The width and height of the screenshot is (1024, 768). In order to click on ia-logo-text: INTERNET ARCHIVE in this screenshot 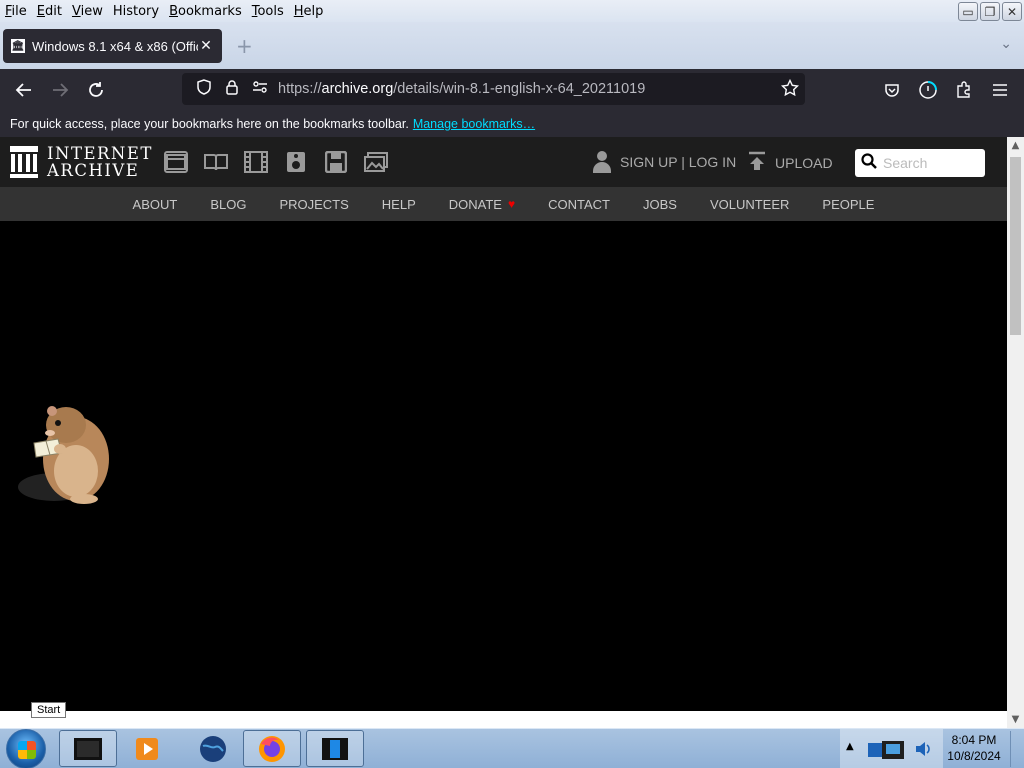, I will do `click(100, 162)`.